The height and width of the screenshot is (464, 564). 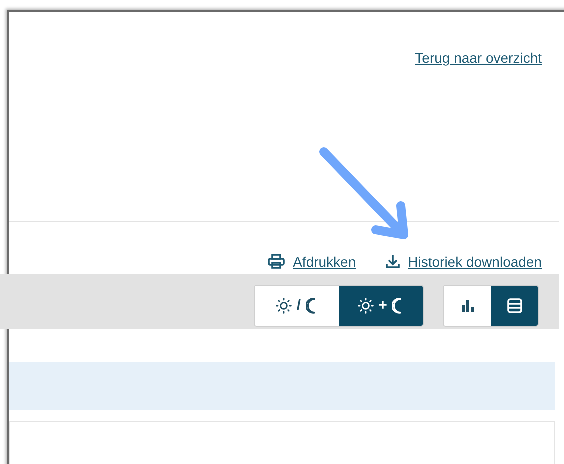 What do you see at coordinates (381, 306) in the screenshot?
I see `day-night-toggle: +` at bounding box center [381, 306].